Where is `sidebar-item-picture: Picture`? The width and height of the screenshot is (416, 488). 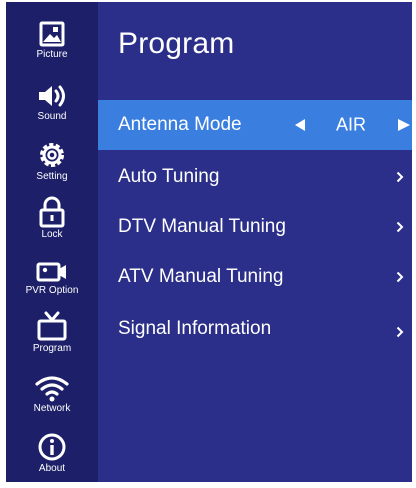 sidebar-item-picture: Picture is located at coordinates (52, 40).